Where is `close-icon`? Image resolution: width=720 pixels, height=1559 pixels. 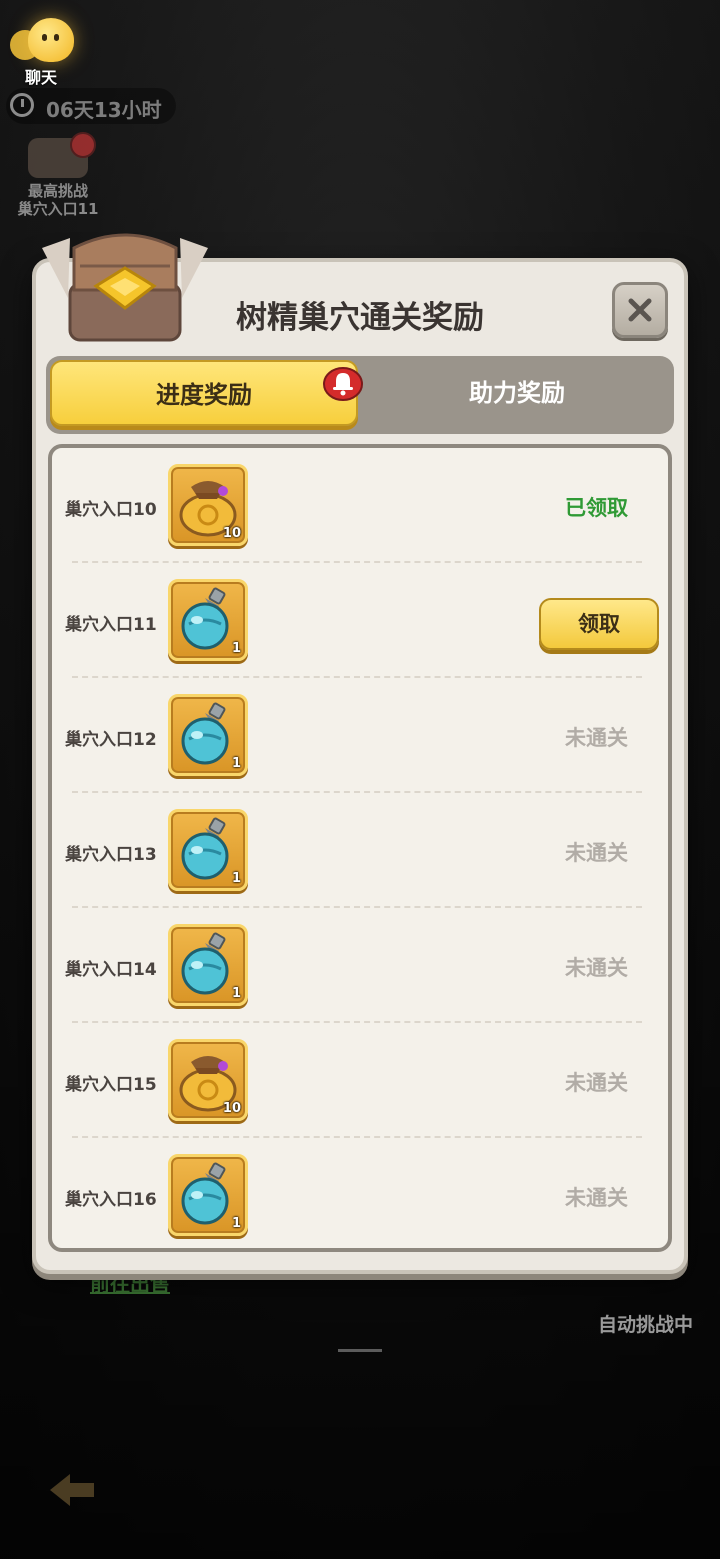 close-icon is located at coordinates (640, 310).